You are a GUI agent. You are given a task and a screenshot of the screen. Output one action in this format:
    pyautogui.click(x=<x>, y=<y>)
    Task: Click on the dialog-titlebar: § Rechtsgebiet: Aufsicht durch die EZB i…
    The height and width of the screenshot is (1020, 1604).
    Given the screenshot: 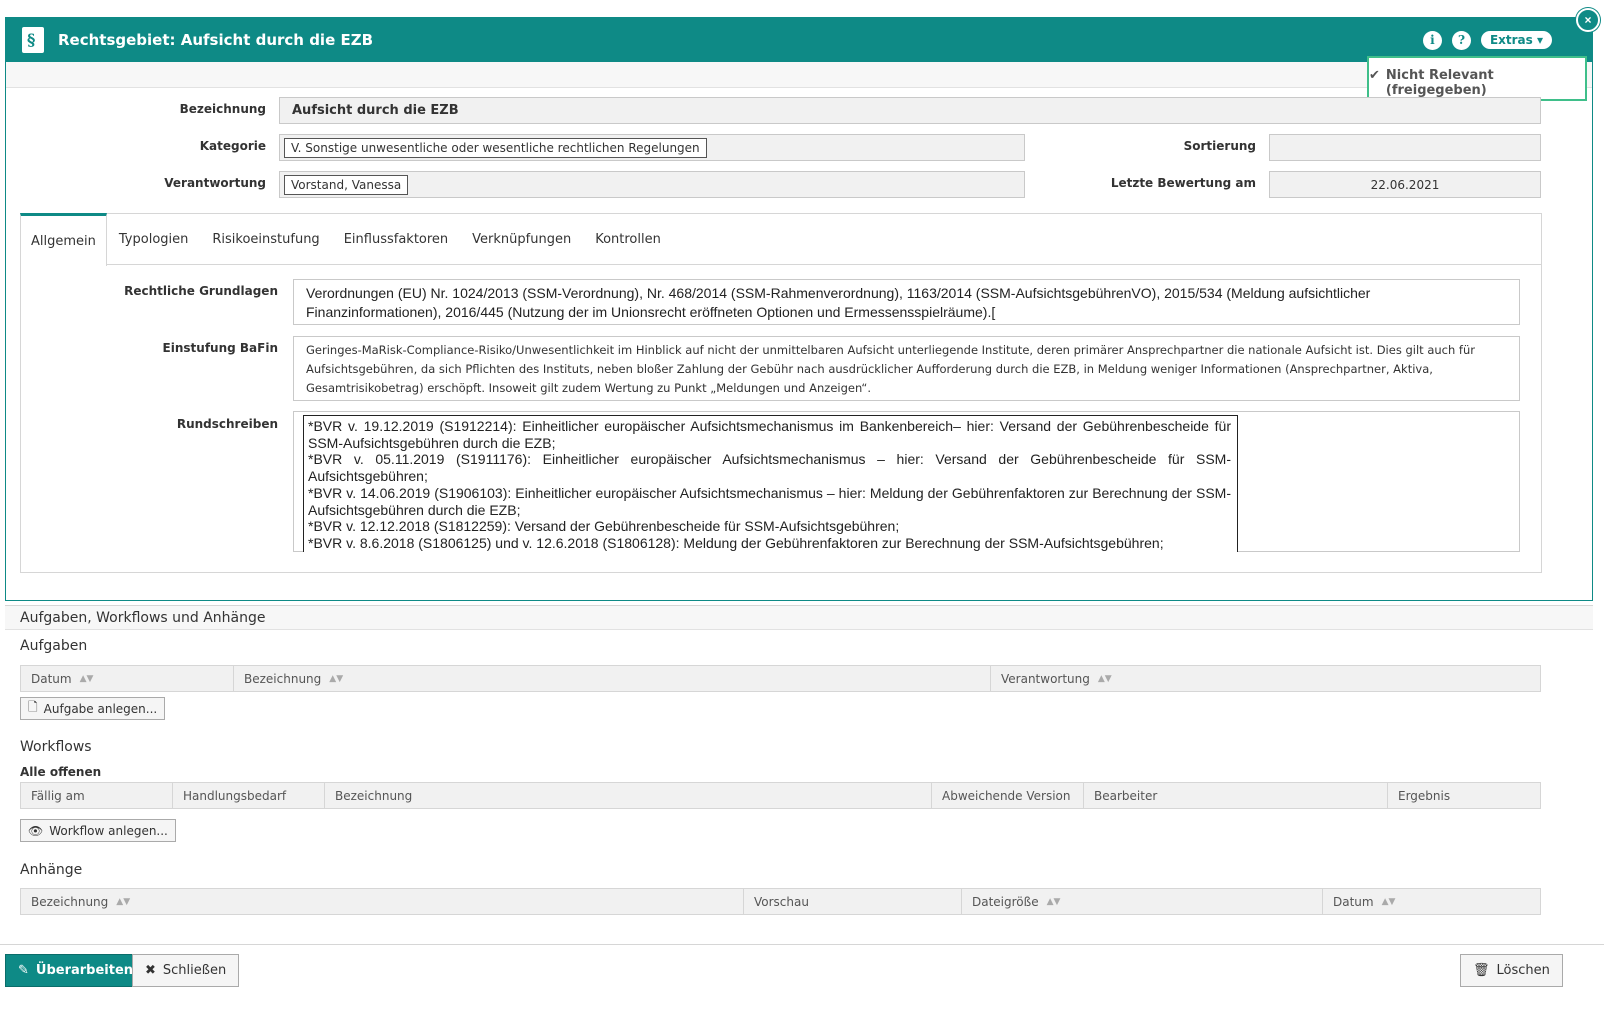 What is the action you would take?
    pyautogui.click(x=803, y=35)
    